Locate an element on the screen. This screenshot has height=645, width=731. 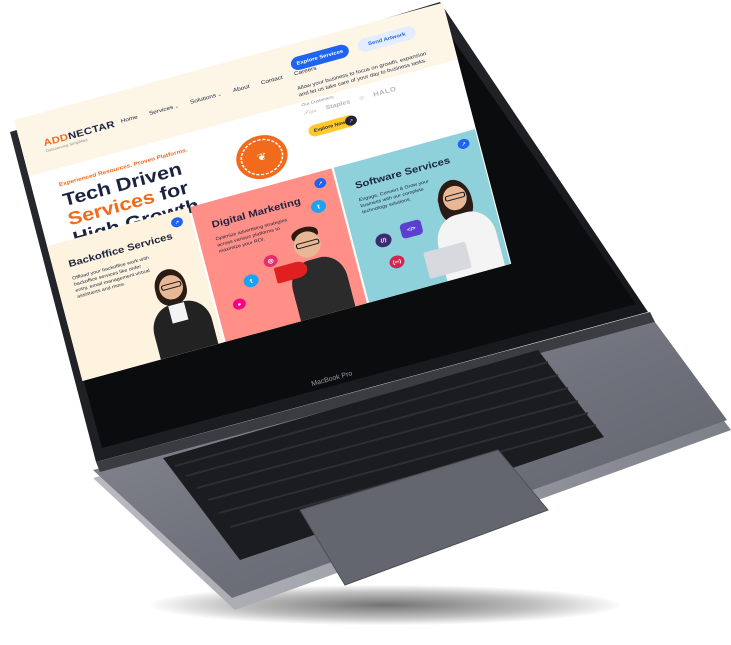
customer-logo-signature: 𝒮𝒾𝑔𝓃 is located at coordinates (310, 111).